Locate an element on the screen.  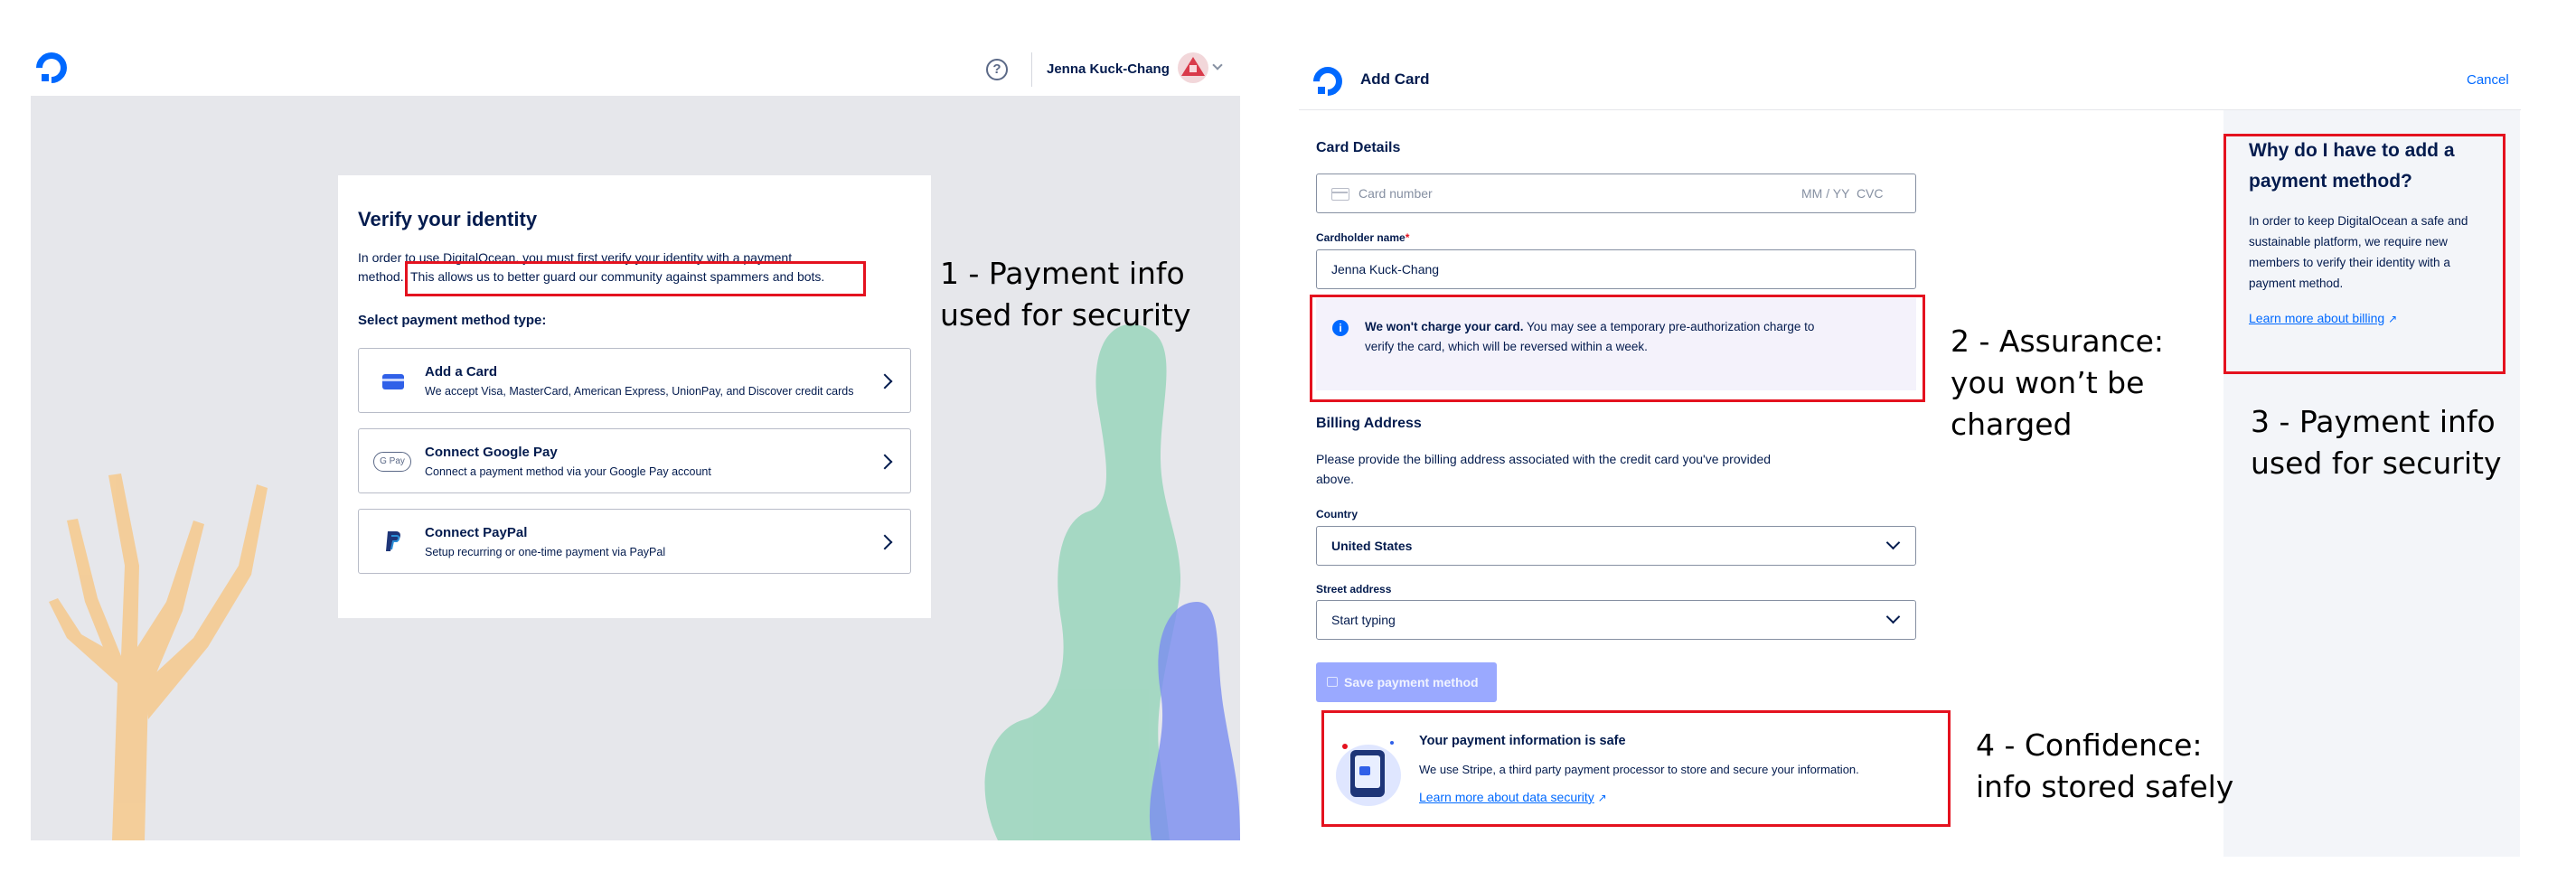
cancel-link: Cancel is located at coordinates (2488, 80).